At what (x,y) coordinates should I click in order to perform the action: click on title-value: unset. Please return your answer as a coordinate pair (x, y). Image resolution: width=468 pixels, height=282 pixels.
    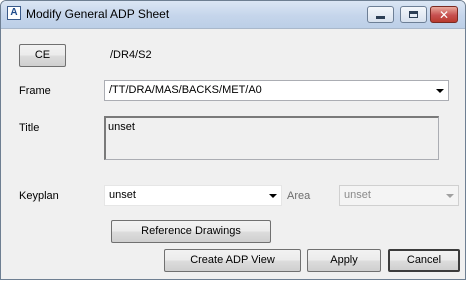
    Looking at the image, I should click on (121, 127).